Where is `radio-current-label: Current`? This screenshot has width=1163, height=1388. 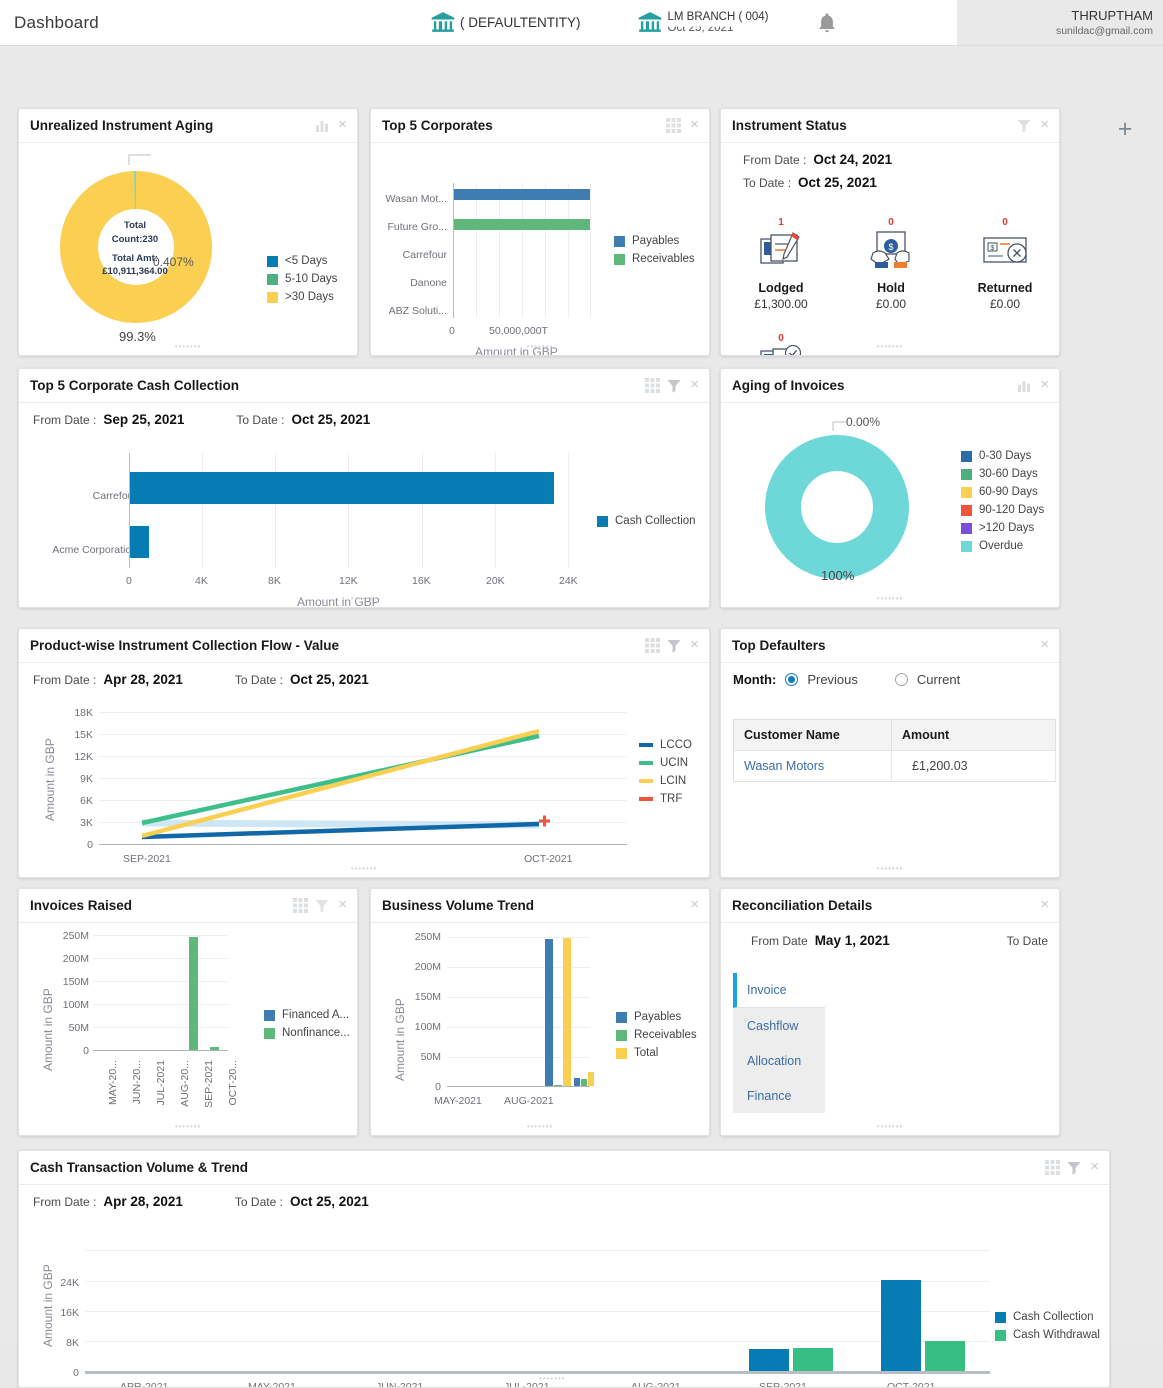 radio-current-label: Current is located at coordinates (938, 679).